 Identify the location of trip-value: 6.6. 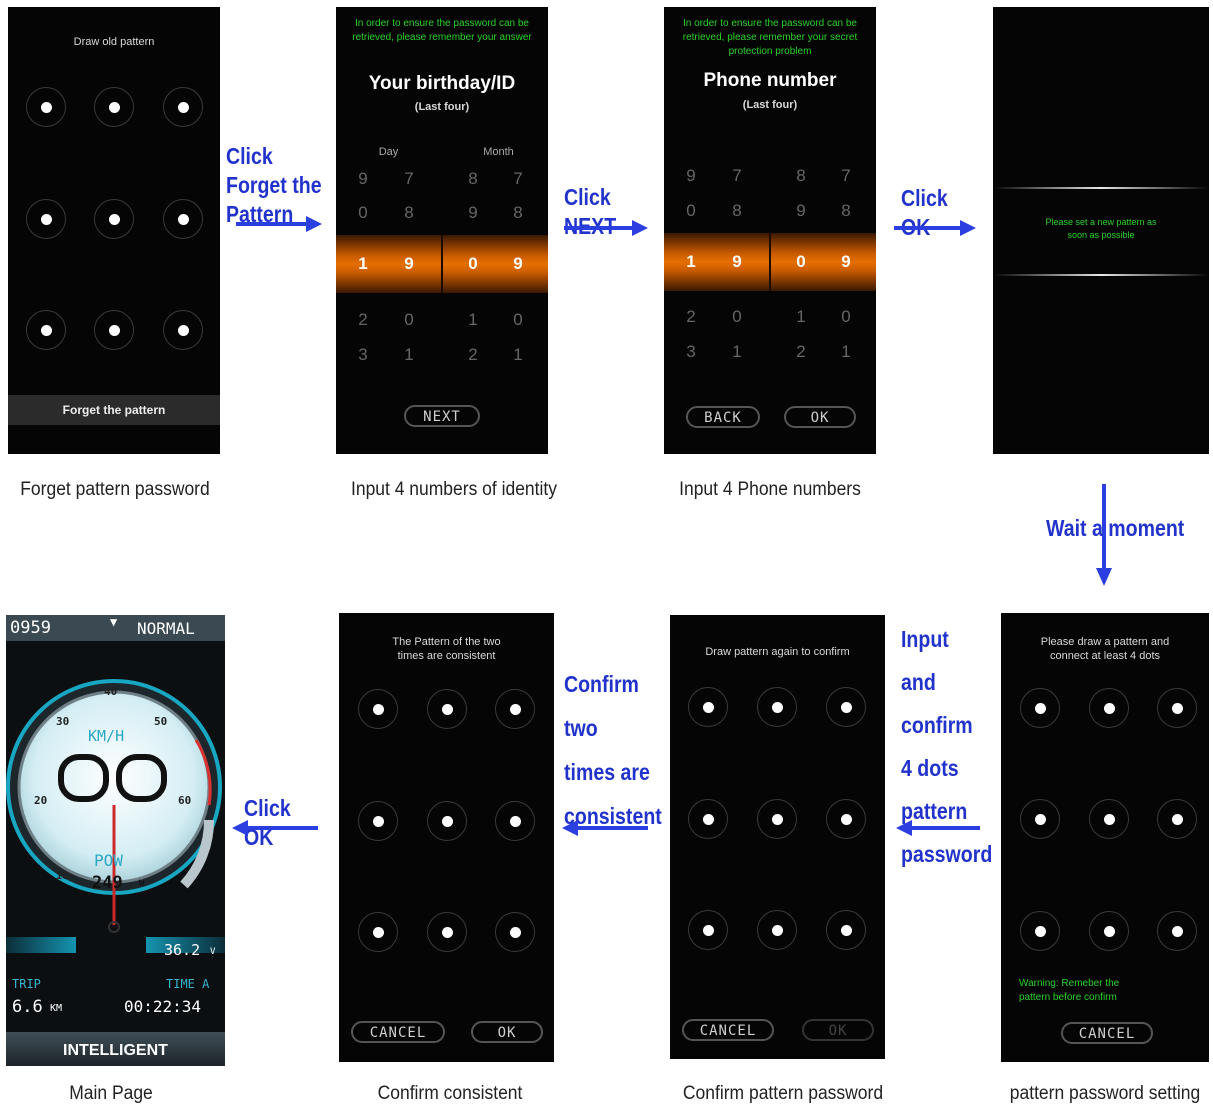
(27, 1007).